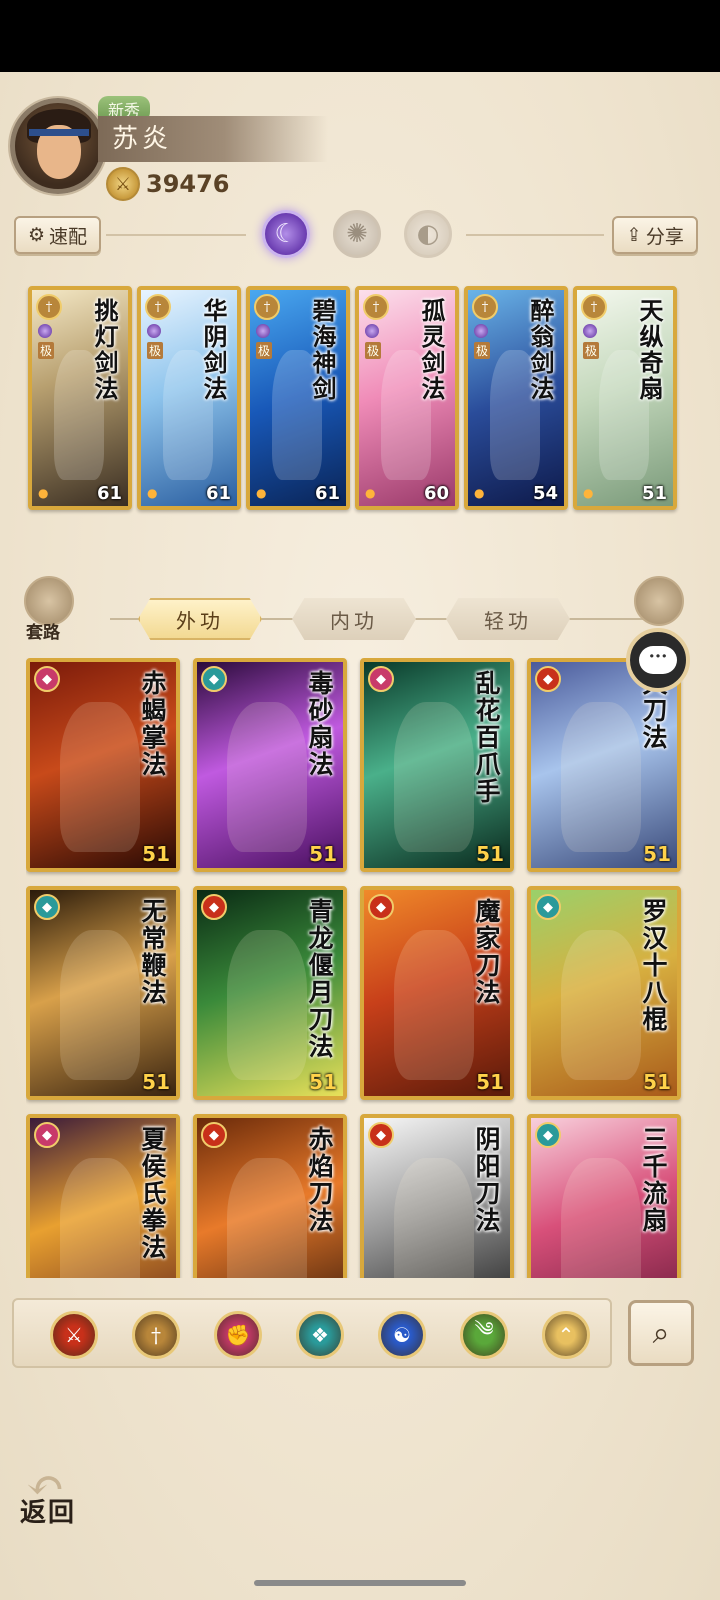  What do you see at coordinates (37, 235) in the screenshot?
I see `gear-icon: ⚙` at bounding box center [37, 235].